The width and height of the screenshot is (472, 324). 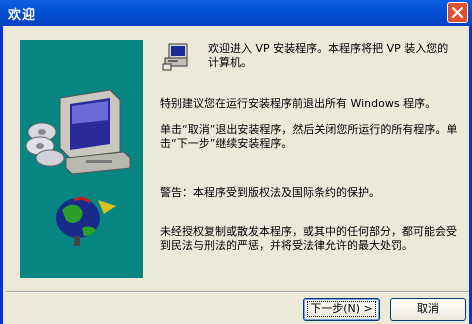 What do you see at coordinates (45, 144) in the screenshot?
I see `cd-illustration` at bounding box center [45, 144].